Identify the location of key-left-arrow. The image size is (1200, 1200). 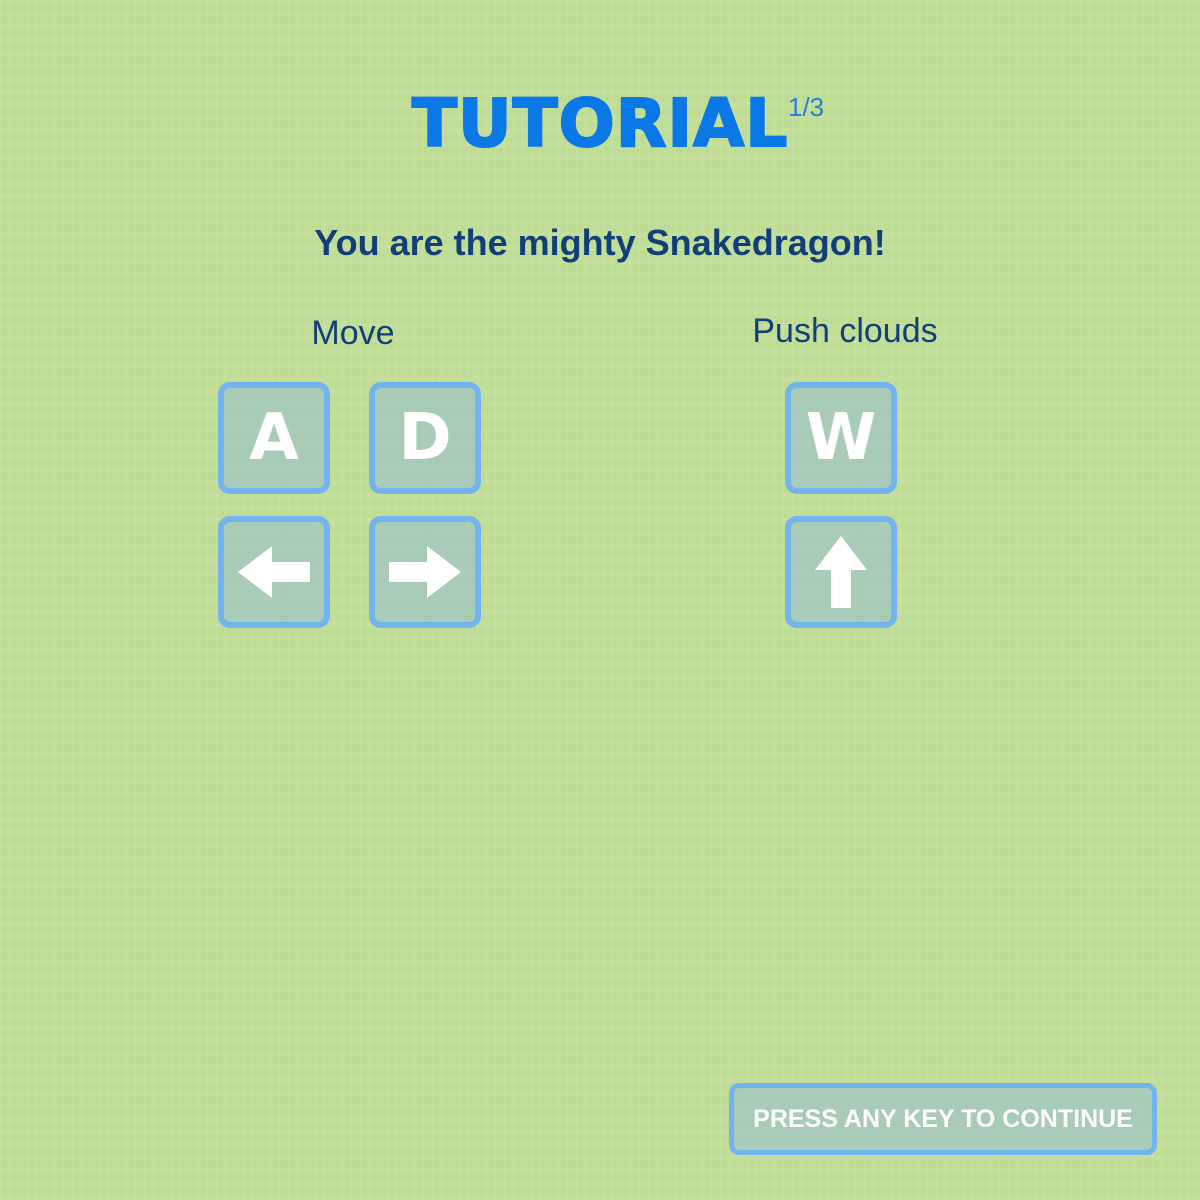
(274, 572).